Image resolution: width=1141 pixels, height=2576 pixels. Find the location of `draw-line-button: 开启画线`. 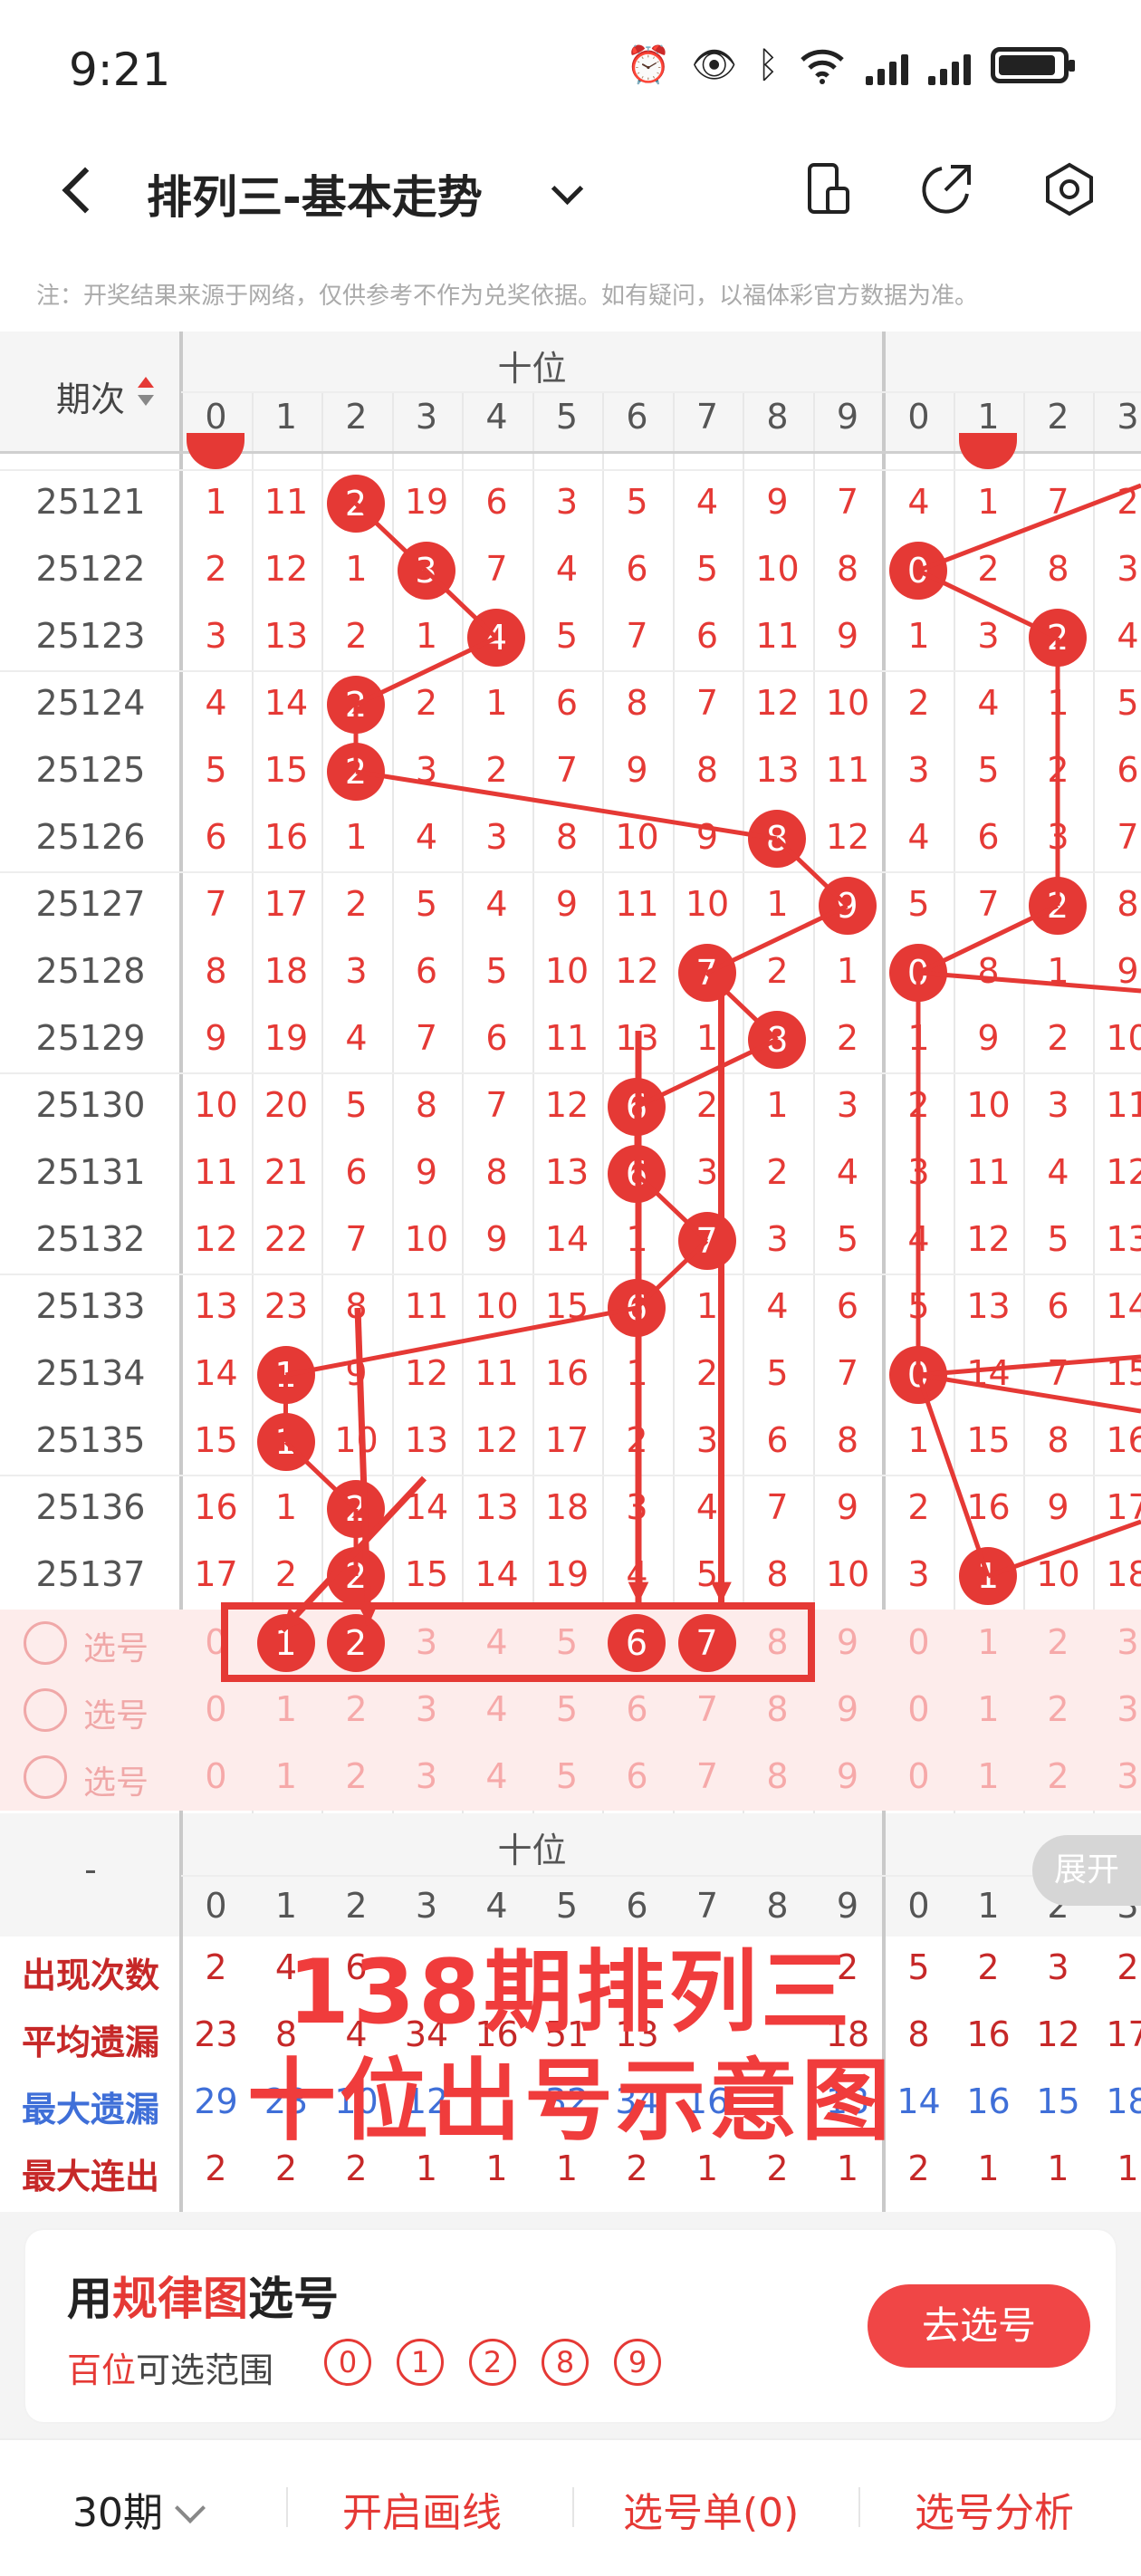

draw-line-button: 开启画线 is located at coordinates (422, 2509).